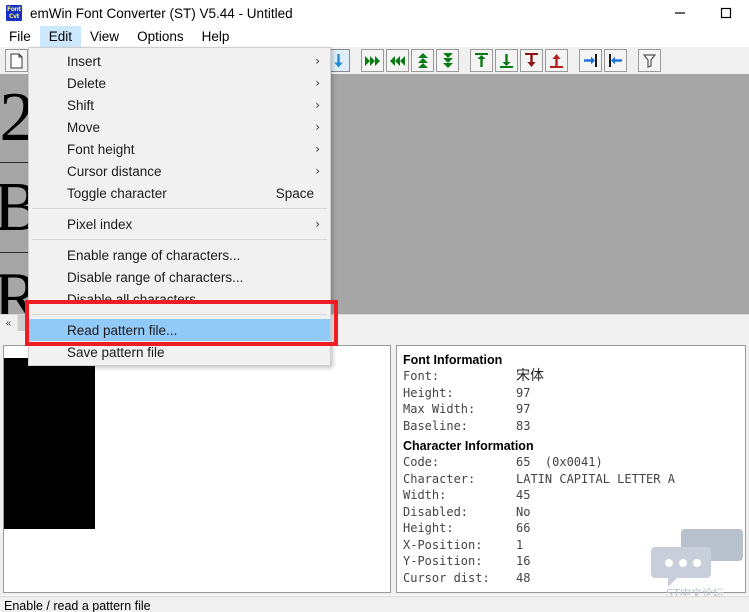  What do you see at coordinates (523, 495) in the screenshot?
I see `char-info-value: 45` at bounding box center [523, 495].